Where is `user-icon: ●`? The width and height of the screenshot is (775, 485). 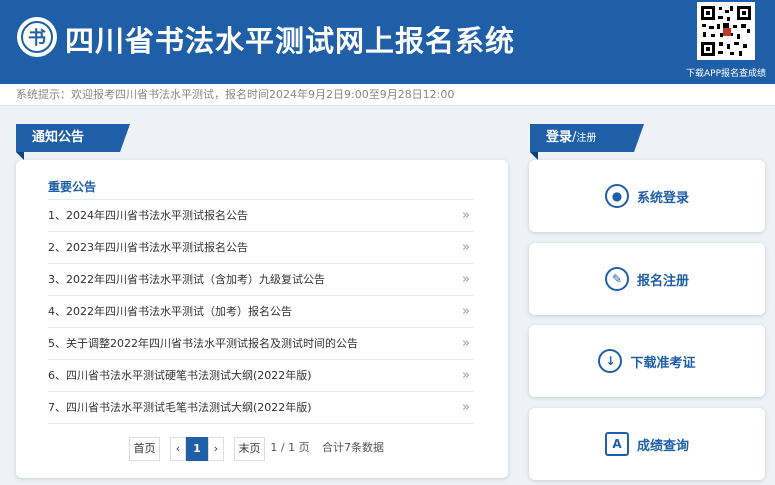 user-icon: ● is located at coordinates (616, 196).